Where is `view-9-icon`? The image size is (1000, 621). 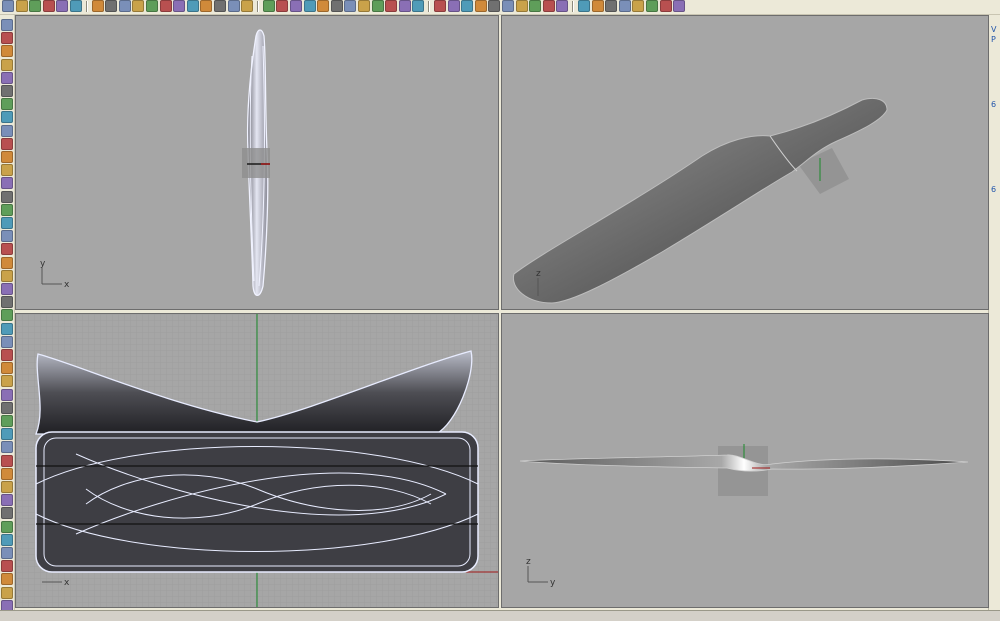 view-9-icon is located at coordinates (548, 6).